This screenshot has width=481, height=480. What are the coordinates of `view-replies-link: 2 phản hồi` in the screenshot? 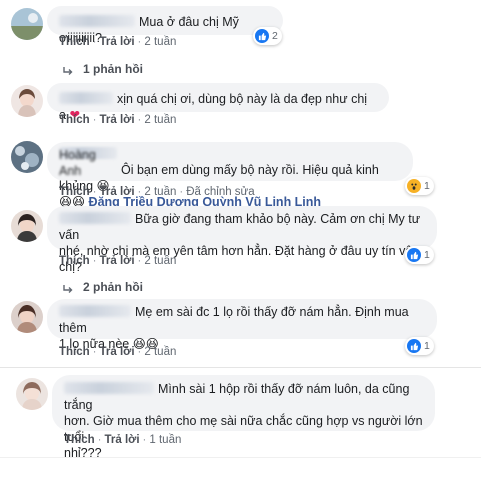 It's located at (103, 287).